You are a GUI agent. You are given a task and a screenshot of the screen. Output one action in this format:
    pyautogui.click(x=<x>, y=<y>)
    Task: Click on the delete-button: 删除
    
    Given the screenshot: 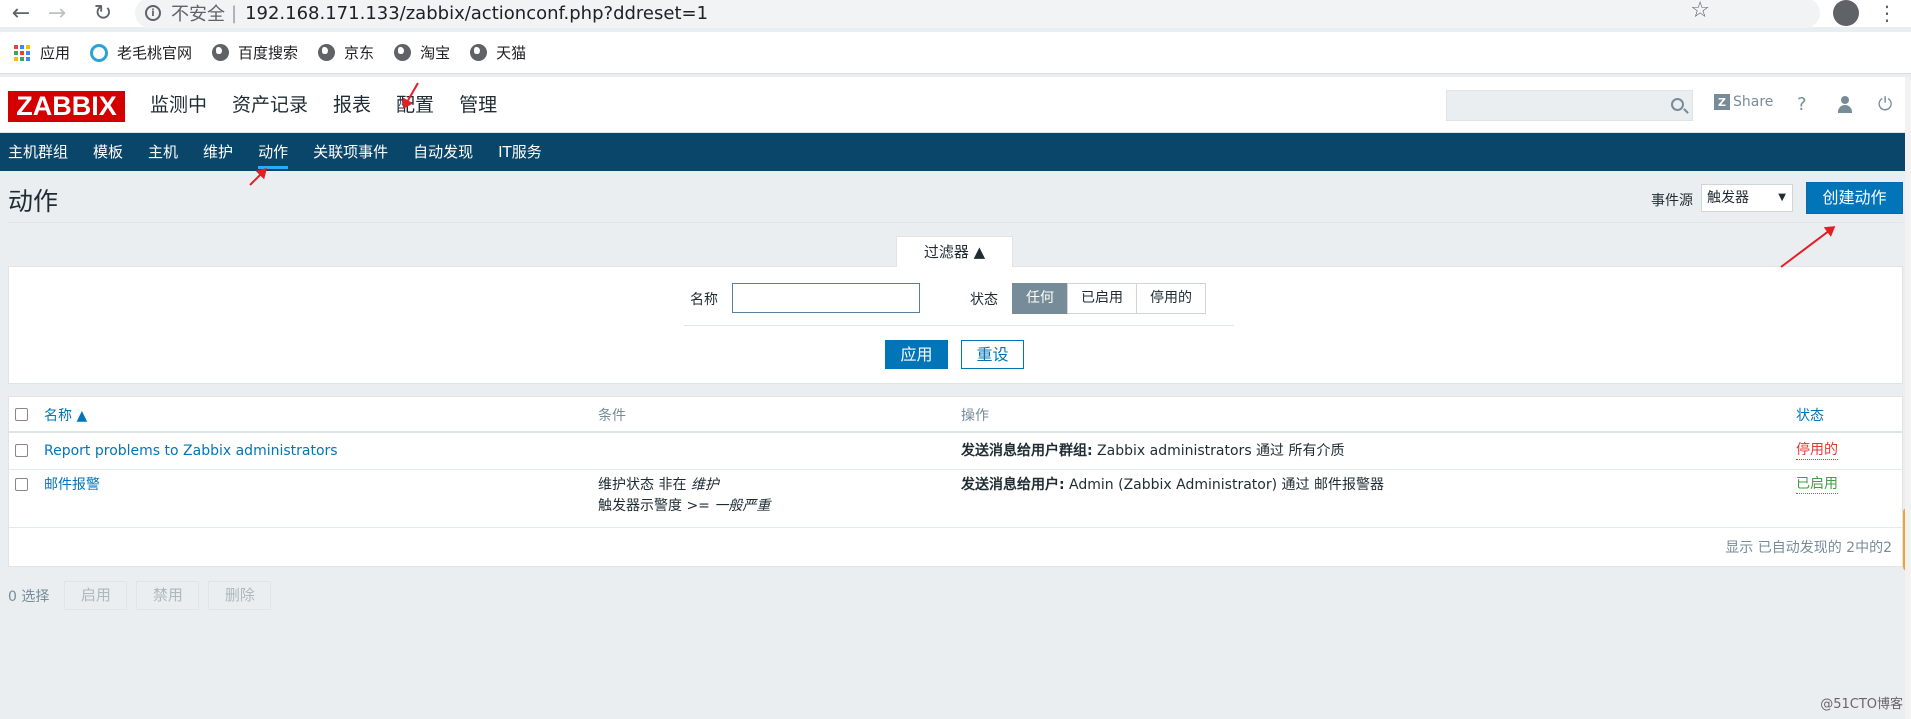 What is the action you would take?
    pyautogui.click(x=240, y=595)
    